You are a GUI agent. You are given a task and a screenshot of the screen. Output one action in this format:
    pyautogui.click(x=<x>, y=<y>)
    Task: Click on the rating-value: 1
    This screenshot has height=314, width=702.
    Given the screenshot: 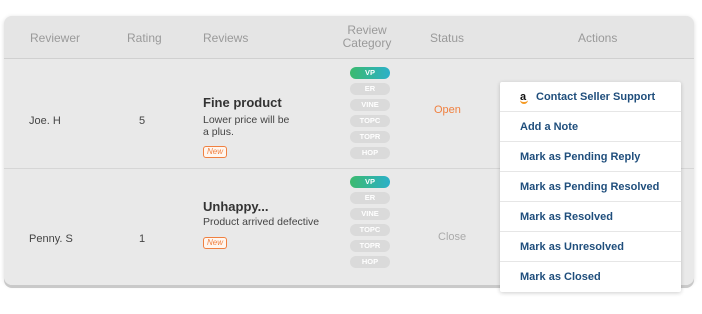 What is the action you would take?
    pyautogui.click(x=142, y=239)
    